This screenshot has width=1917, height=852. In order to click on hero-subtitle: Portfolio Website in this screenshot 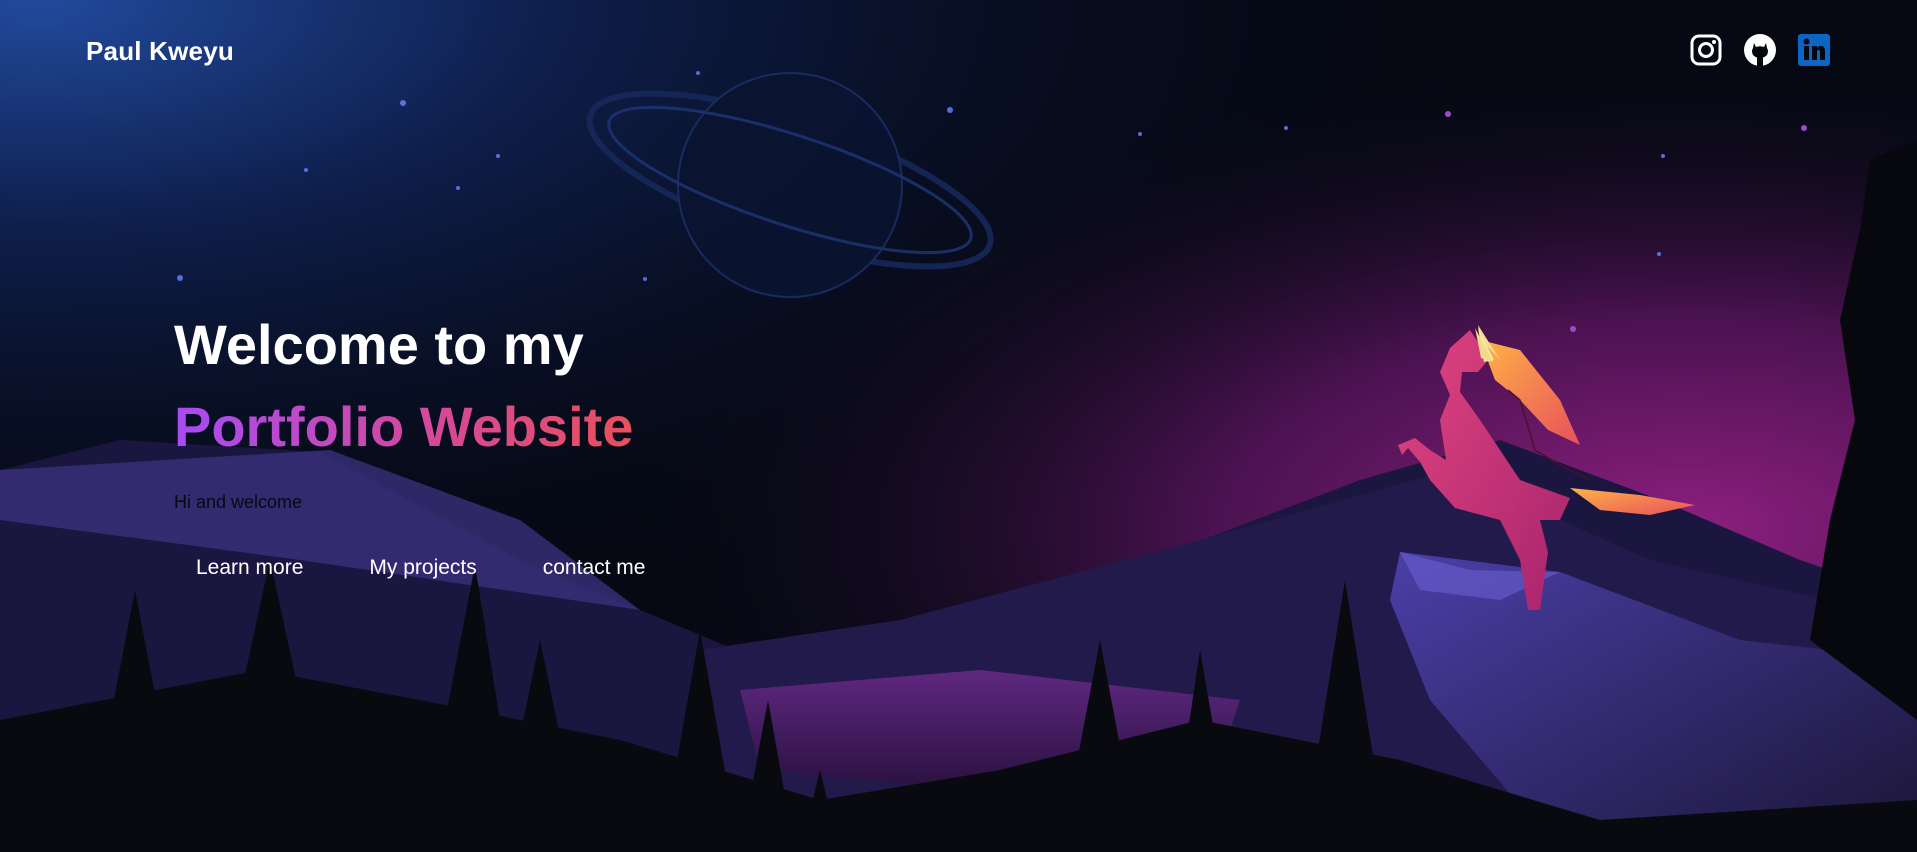, I will do `click(403, 427)`.